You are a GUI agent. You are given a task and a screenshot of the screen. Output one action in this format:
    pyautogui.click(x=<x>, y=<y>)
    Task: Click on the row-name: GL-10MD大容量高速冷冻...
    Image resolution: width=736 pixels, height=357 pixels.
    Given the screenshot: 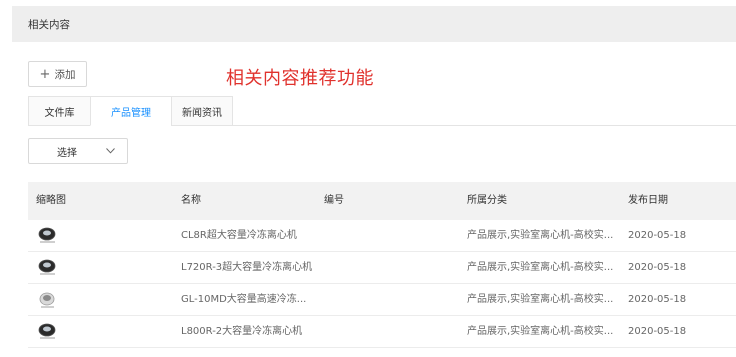 What is the action you would take?
    pyautogui.click(x=243, y=300)
    